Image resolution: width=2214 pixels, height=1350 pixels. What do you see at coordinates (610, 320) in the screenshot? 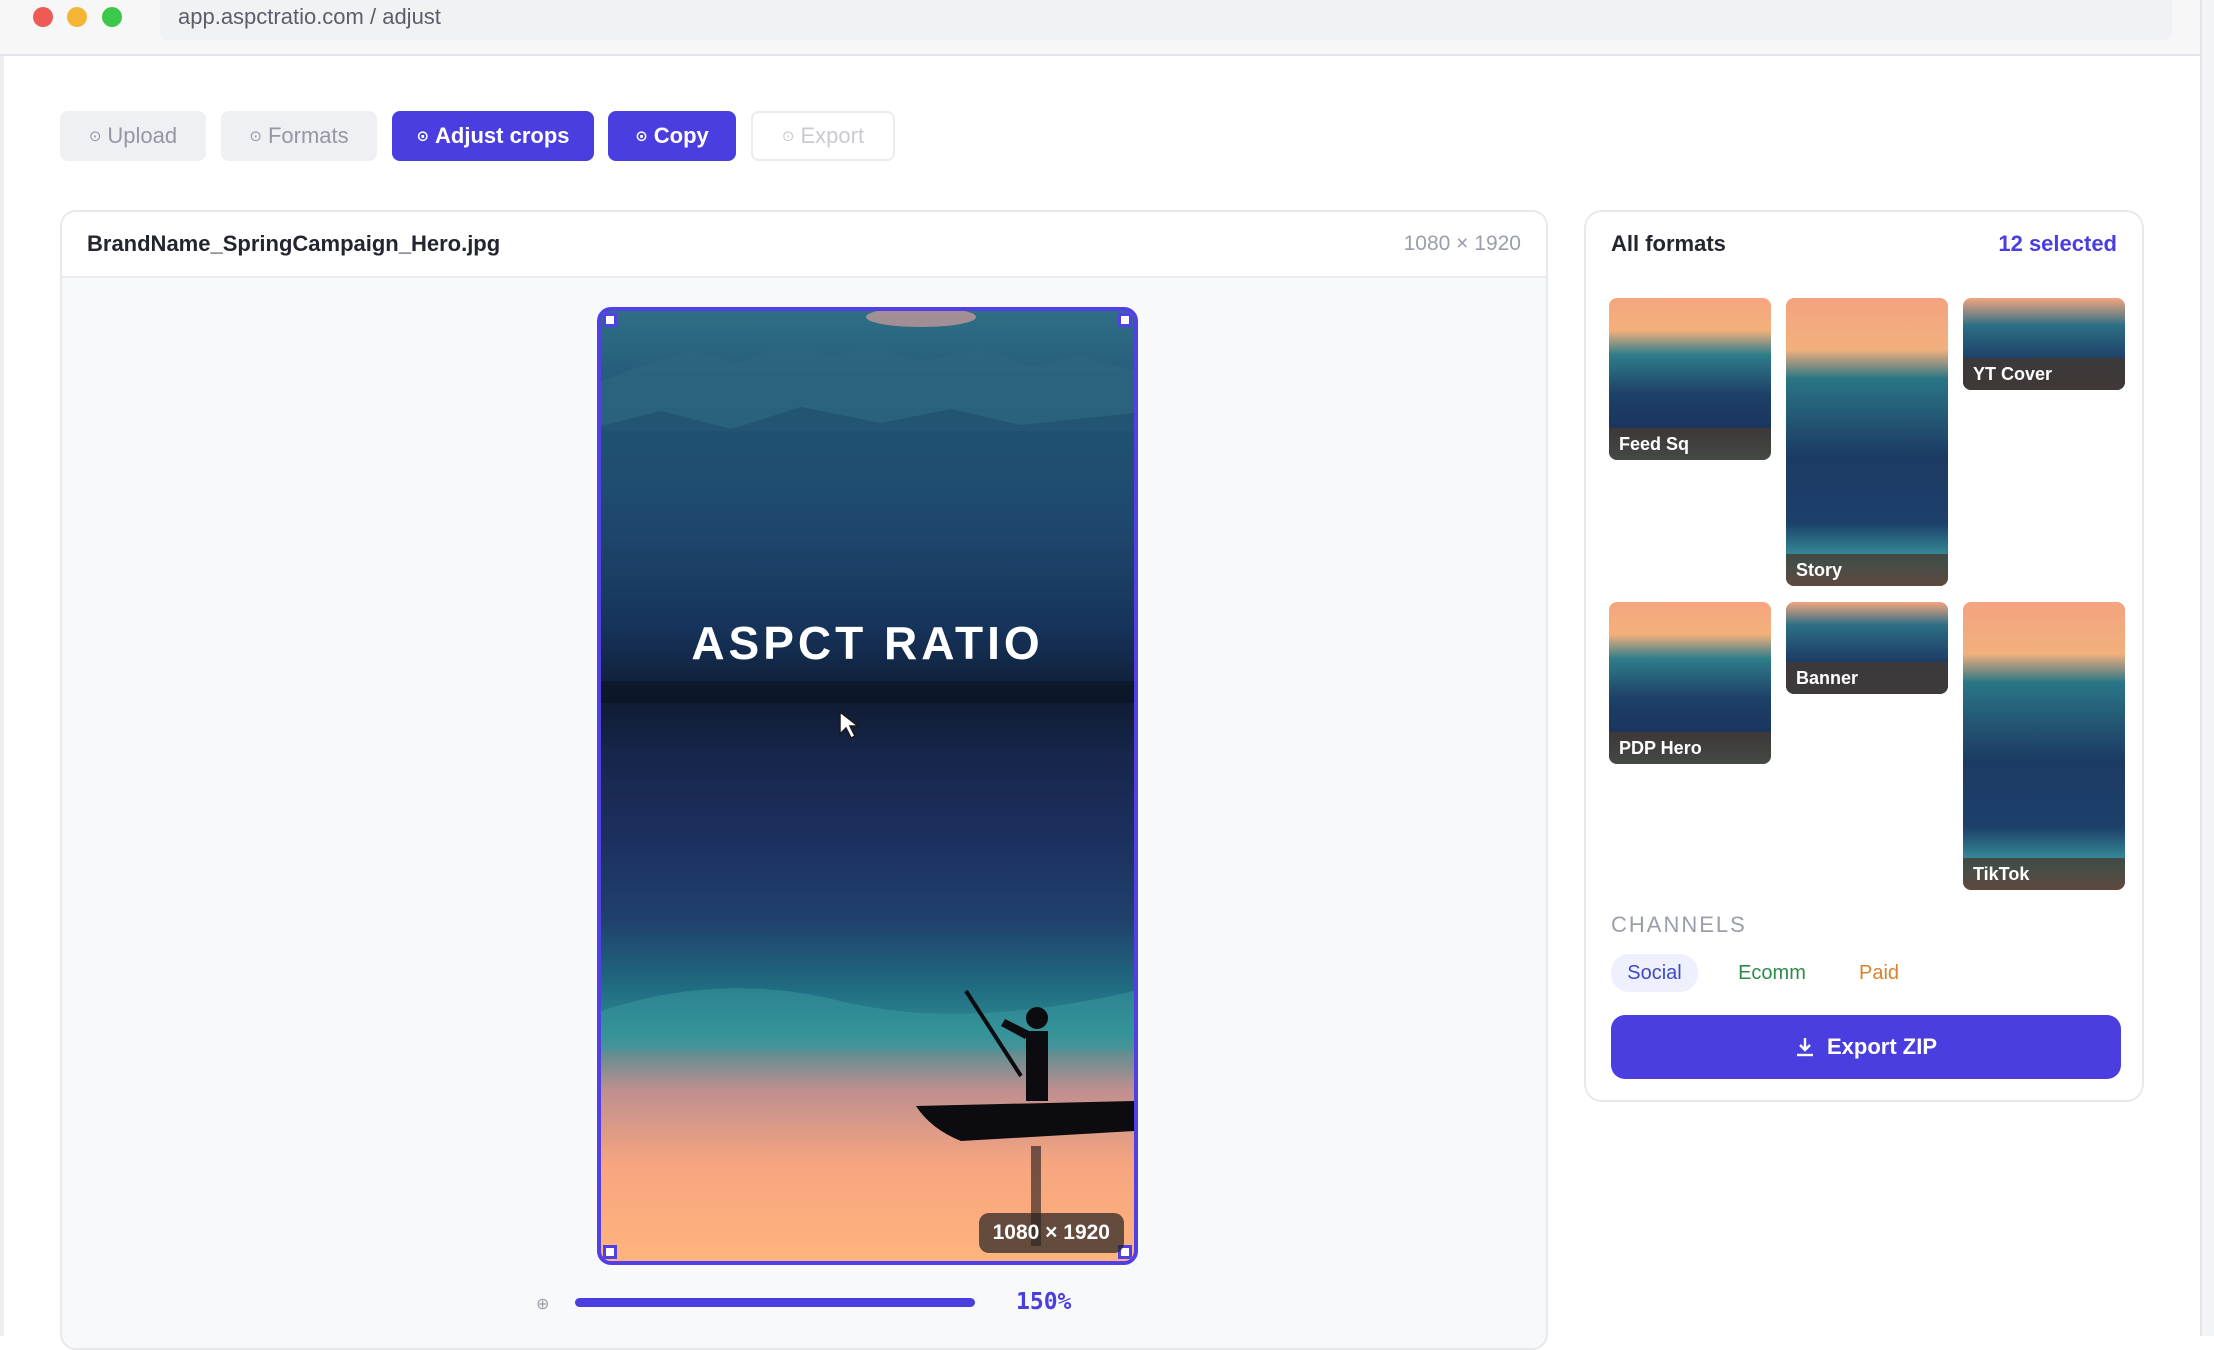
I see `crop-handle-top-left` at bounding box center [610, 320].